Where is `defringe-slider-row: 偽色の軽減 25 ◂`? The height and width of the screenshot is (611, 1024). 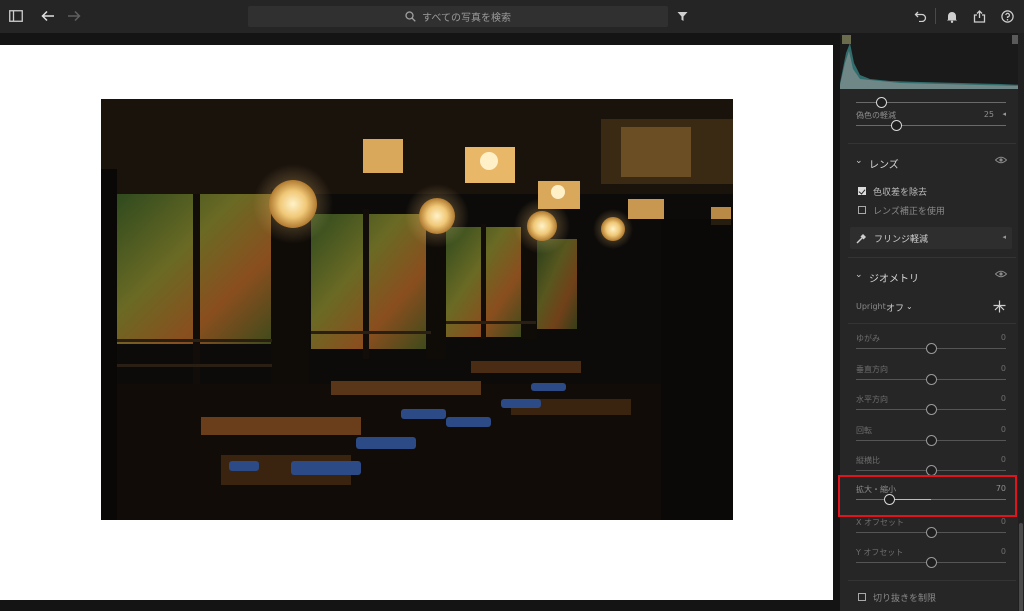
defringe-slider-row: 偽色の軽減 25 ◂ is located at coordinates (931, 122).